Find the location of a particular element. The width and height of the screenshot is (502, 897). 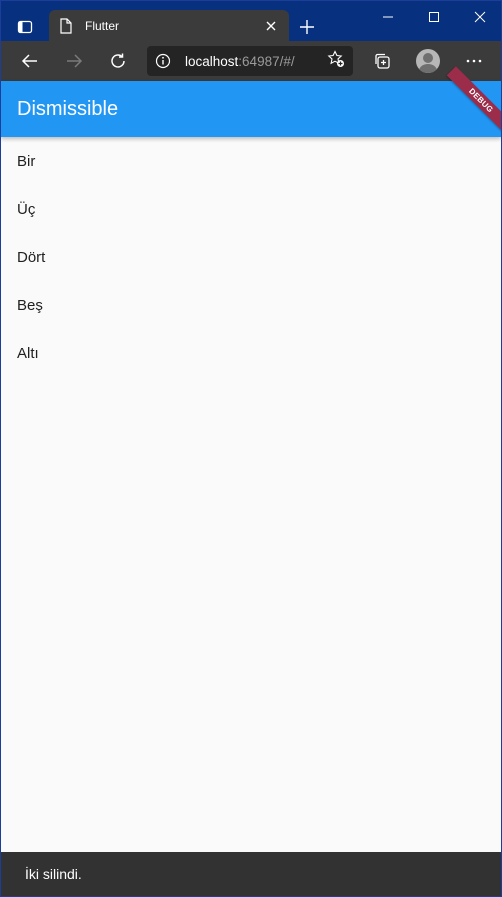

info-icon is located at coordinates (163, 61).